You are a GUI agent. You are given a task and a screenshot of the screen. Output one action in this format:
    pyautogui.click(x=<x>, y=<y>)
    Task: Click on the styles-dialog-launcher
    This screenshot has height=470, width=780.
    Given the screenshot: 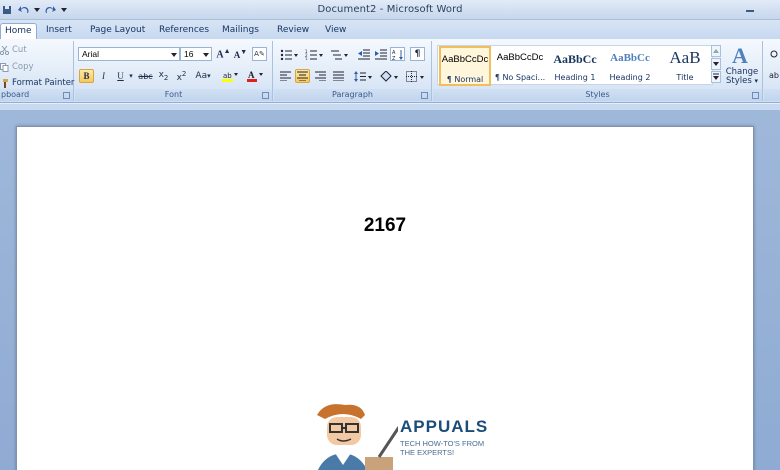 What is the action you would take?
    pyautogui.click(x=755, y=95)
    